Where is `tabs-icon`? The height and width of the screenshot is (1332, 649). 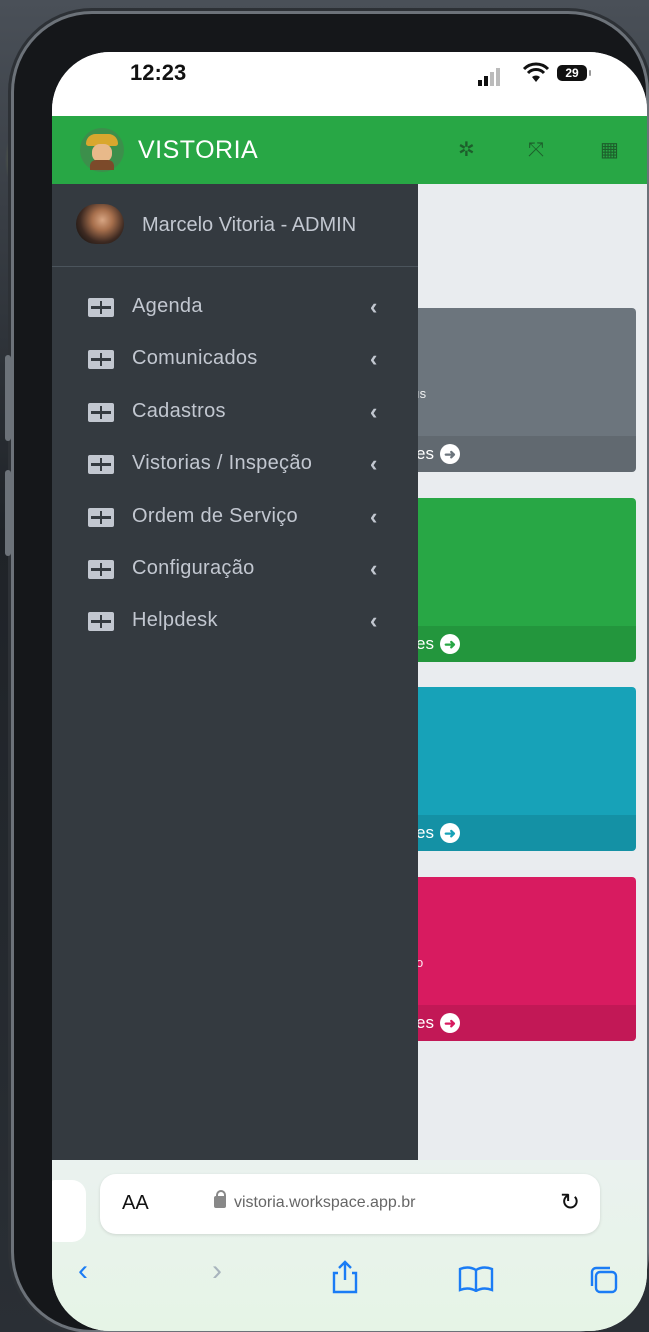 tabs-icon is located at coordinates (604, 1280).